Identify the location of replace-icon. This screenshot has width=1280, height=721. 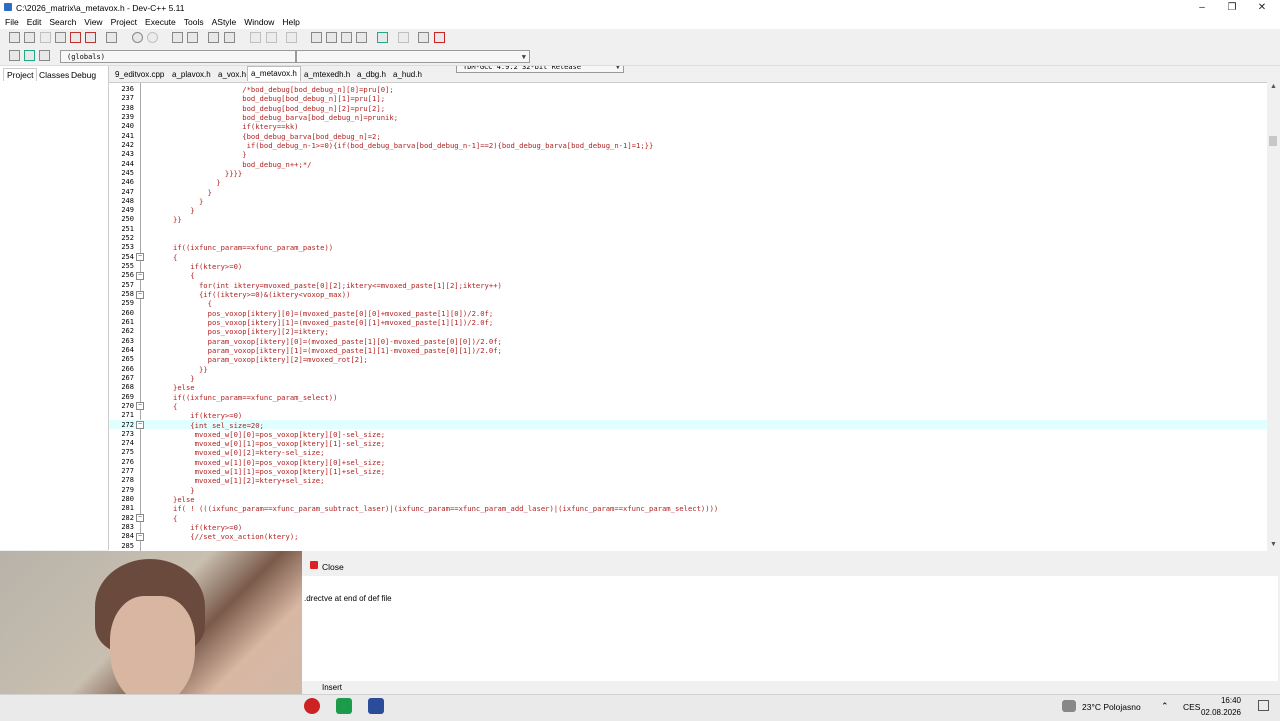
(192, 37).